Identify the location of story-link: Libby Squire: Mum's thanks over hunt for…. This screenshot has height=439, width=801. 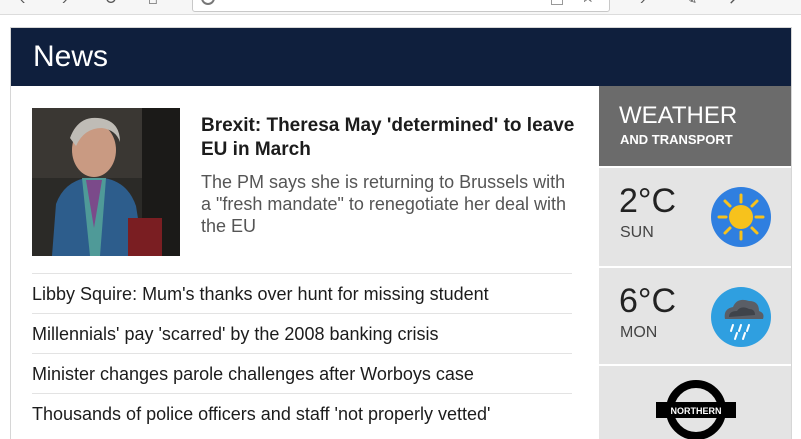
(302, 293).